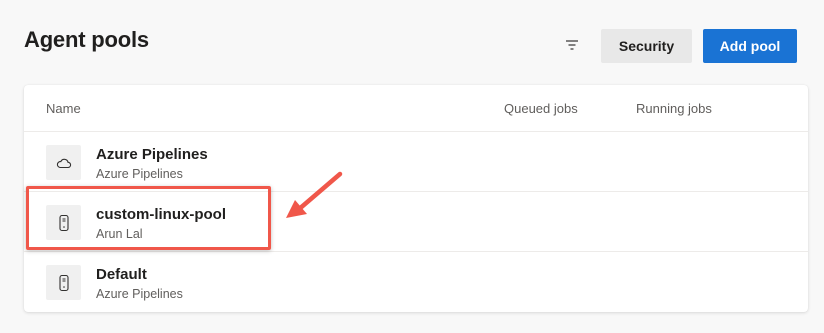 The height and width of the screenshot is (333, 824). Describe the element at coordinates (541, 108) in the screenshot. I see `column-header-queued-jobs: Queued jobs` at that location.